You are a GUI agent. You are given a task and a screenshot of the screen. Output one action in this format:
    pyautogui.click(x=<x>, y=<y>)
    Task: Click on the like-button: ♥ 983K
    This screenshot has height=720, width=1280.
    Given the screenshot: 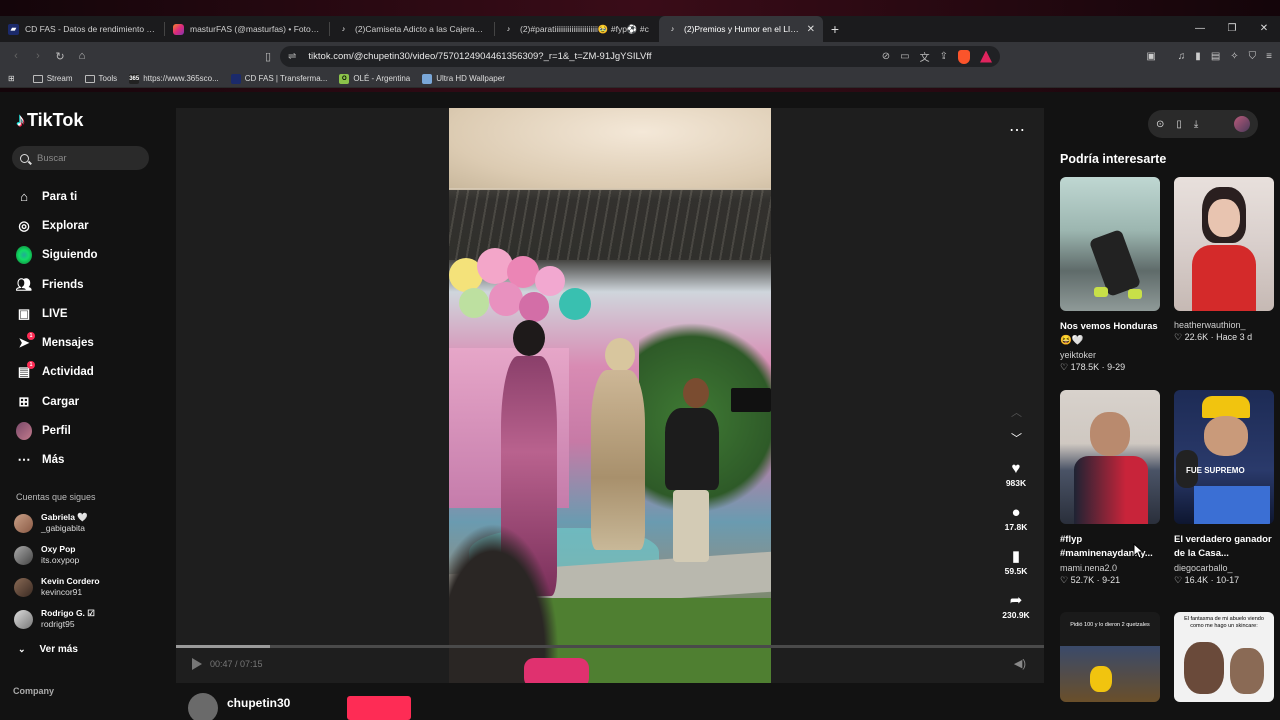 What is the action you would take?
    pyautogui.click(x=1016, y=473)
    